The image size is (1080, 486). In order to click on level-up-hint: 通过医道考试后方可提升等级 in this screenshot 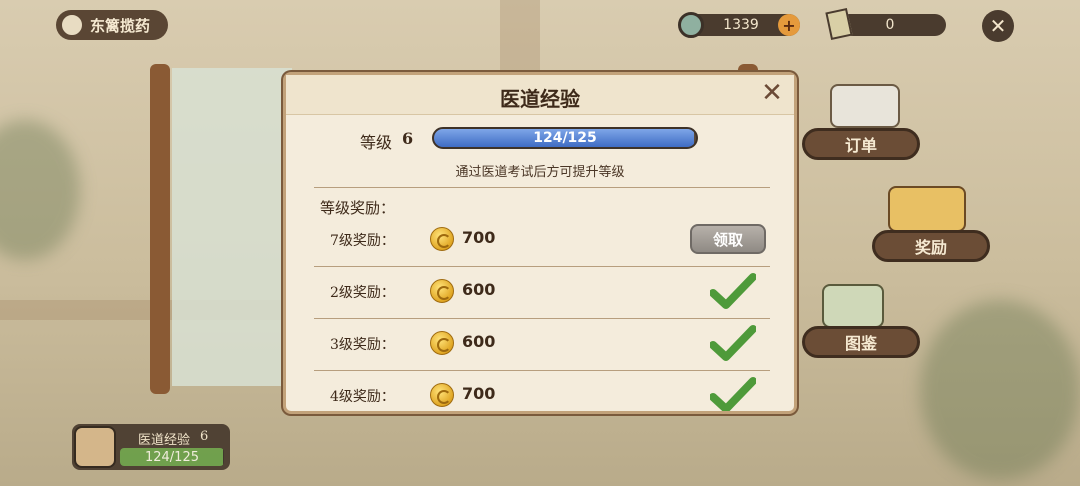, I will do `click(540, 172)`.